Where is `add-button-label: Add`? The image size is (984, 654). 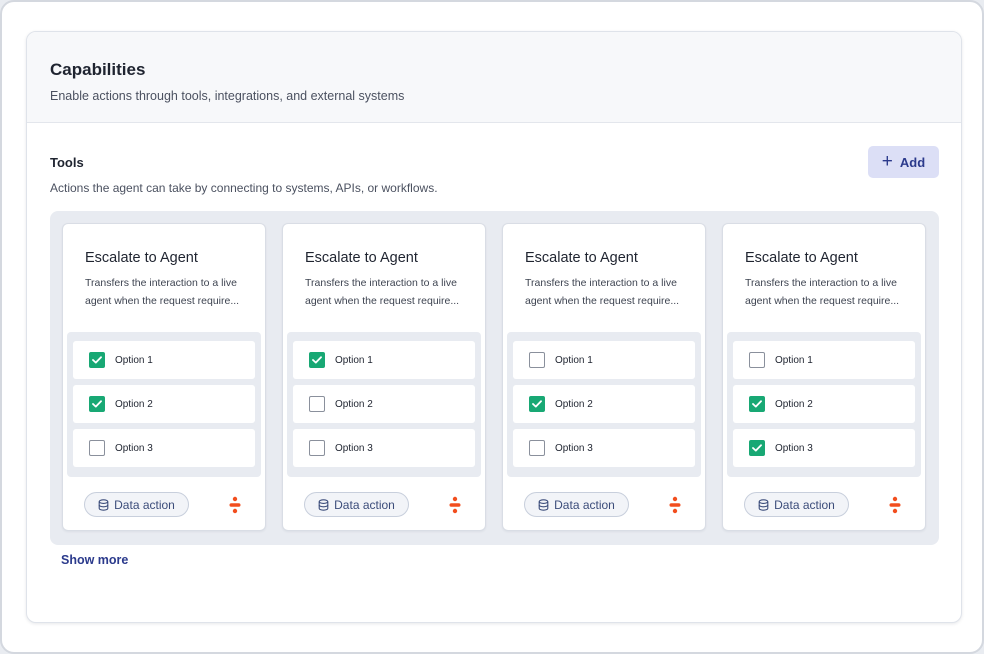 add-button-label: Add is located at coordinates (912, 162).